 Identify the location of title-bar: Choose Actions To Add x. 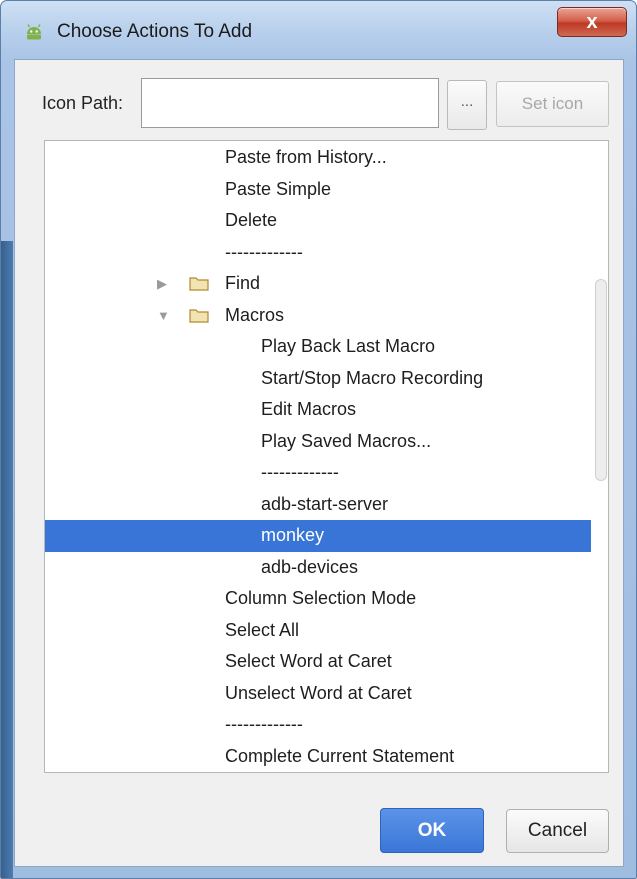
(318, 30).